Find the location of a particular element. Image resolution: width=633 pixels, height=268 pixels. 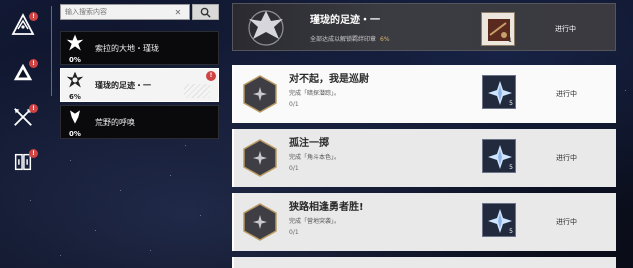

reward-count: 1 is located at coordinates (510, 40).